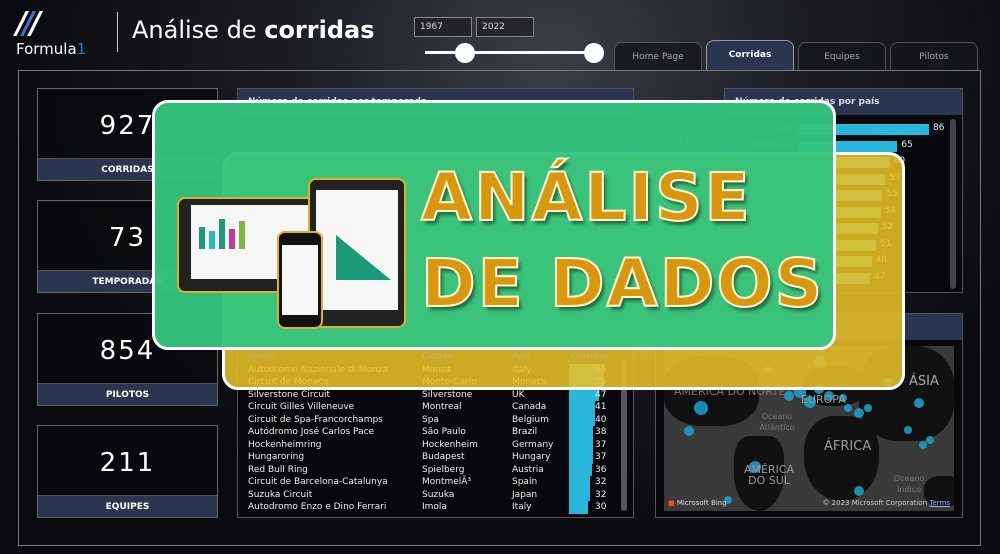 This screenshot has width=1000, height=554. I want to click on cidade-cell: Montreal, so click(442, 407).